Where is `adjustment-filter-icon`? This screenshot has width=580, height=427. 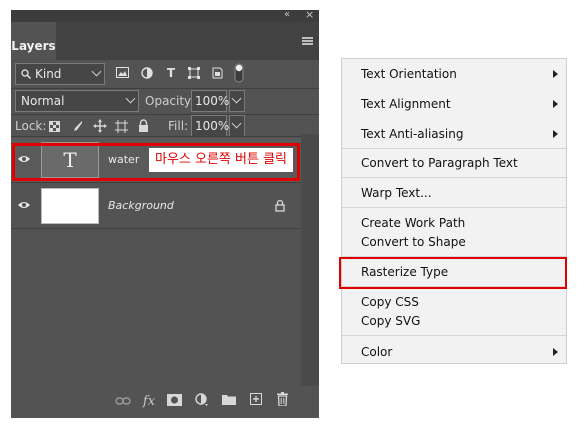 adjustment-filter-icon is located at coordinates (147, 73).